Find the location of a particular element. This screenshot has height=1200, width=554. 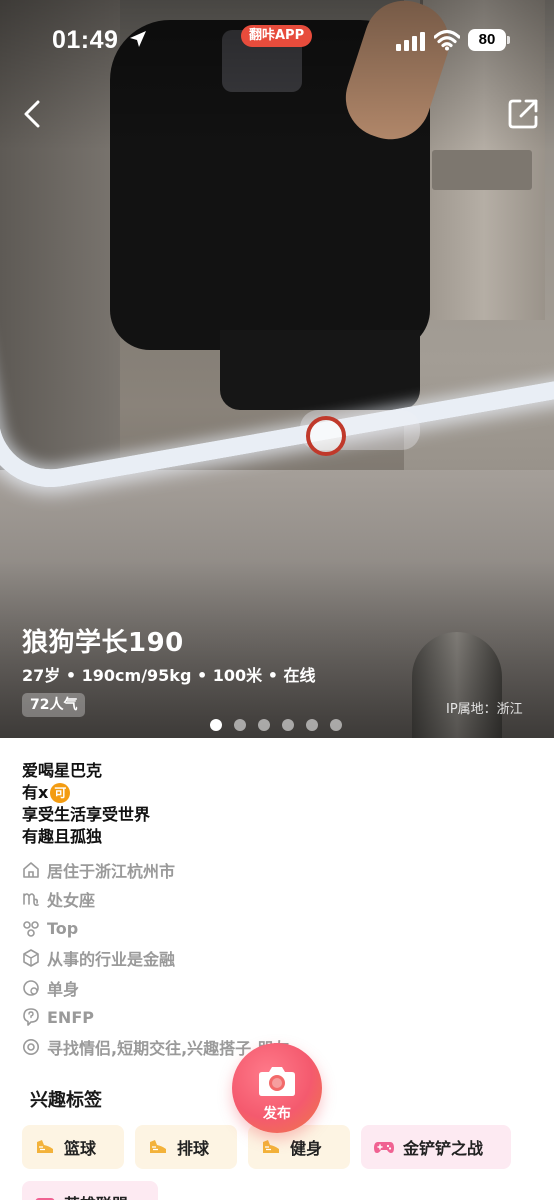

status-bar: 01:49 翻咔APP 80 is located at coordinates (277, 40).